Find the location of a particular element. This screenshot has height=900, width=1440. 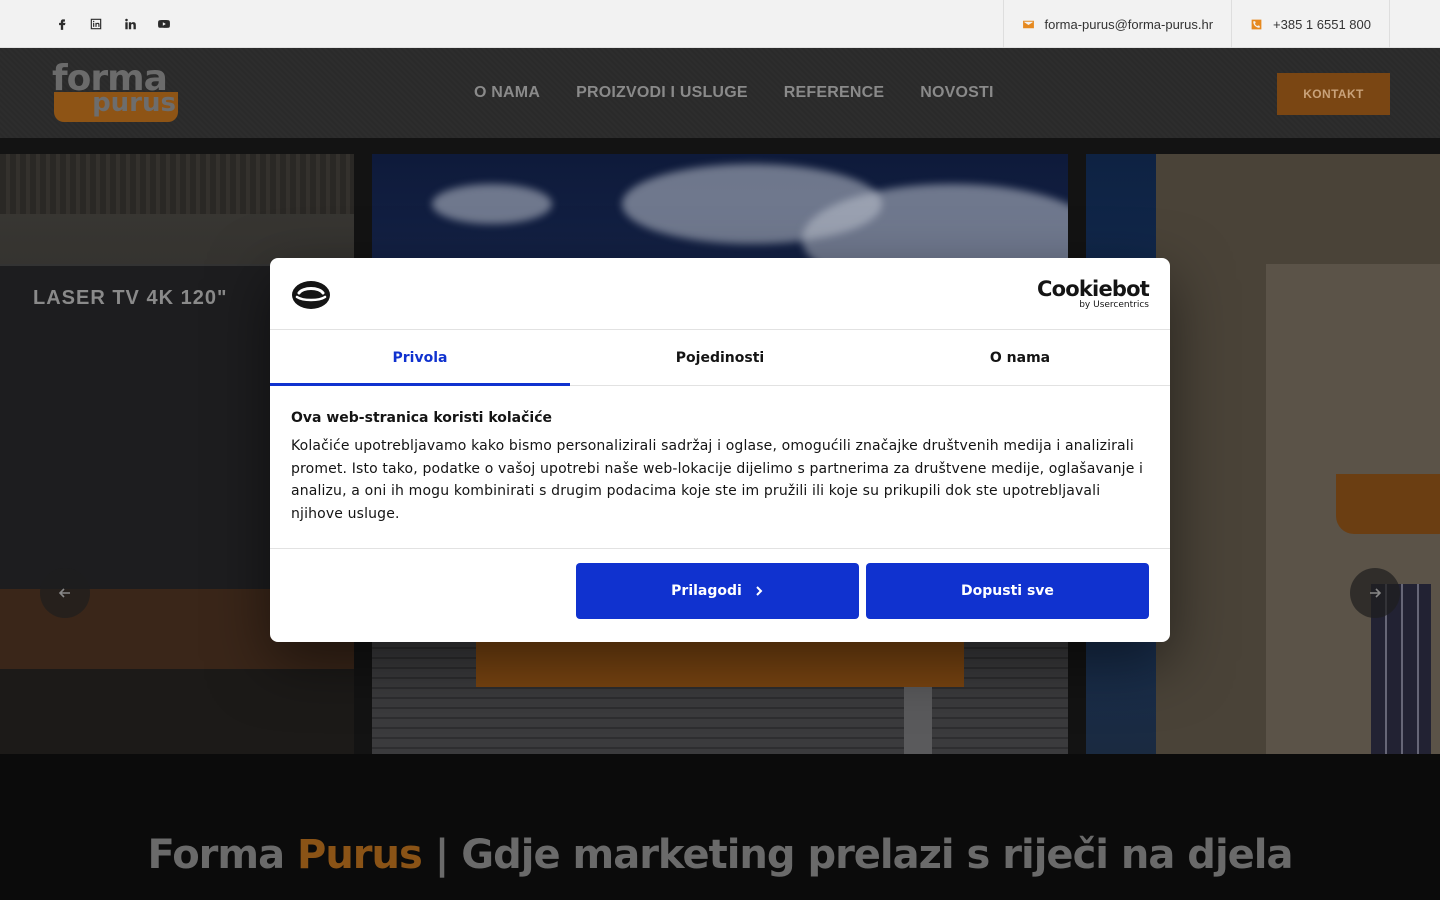

customize-label: Prilagodi is located at coordinates (706, 591).